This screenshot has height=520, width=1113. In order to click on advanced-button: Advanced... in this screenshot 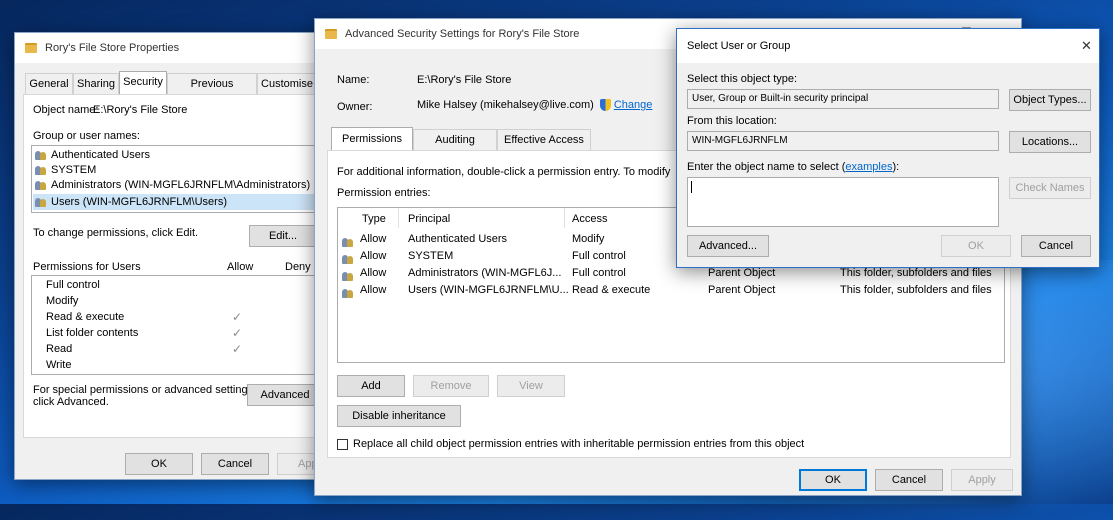, I will do `click(728, 246)`.